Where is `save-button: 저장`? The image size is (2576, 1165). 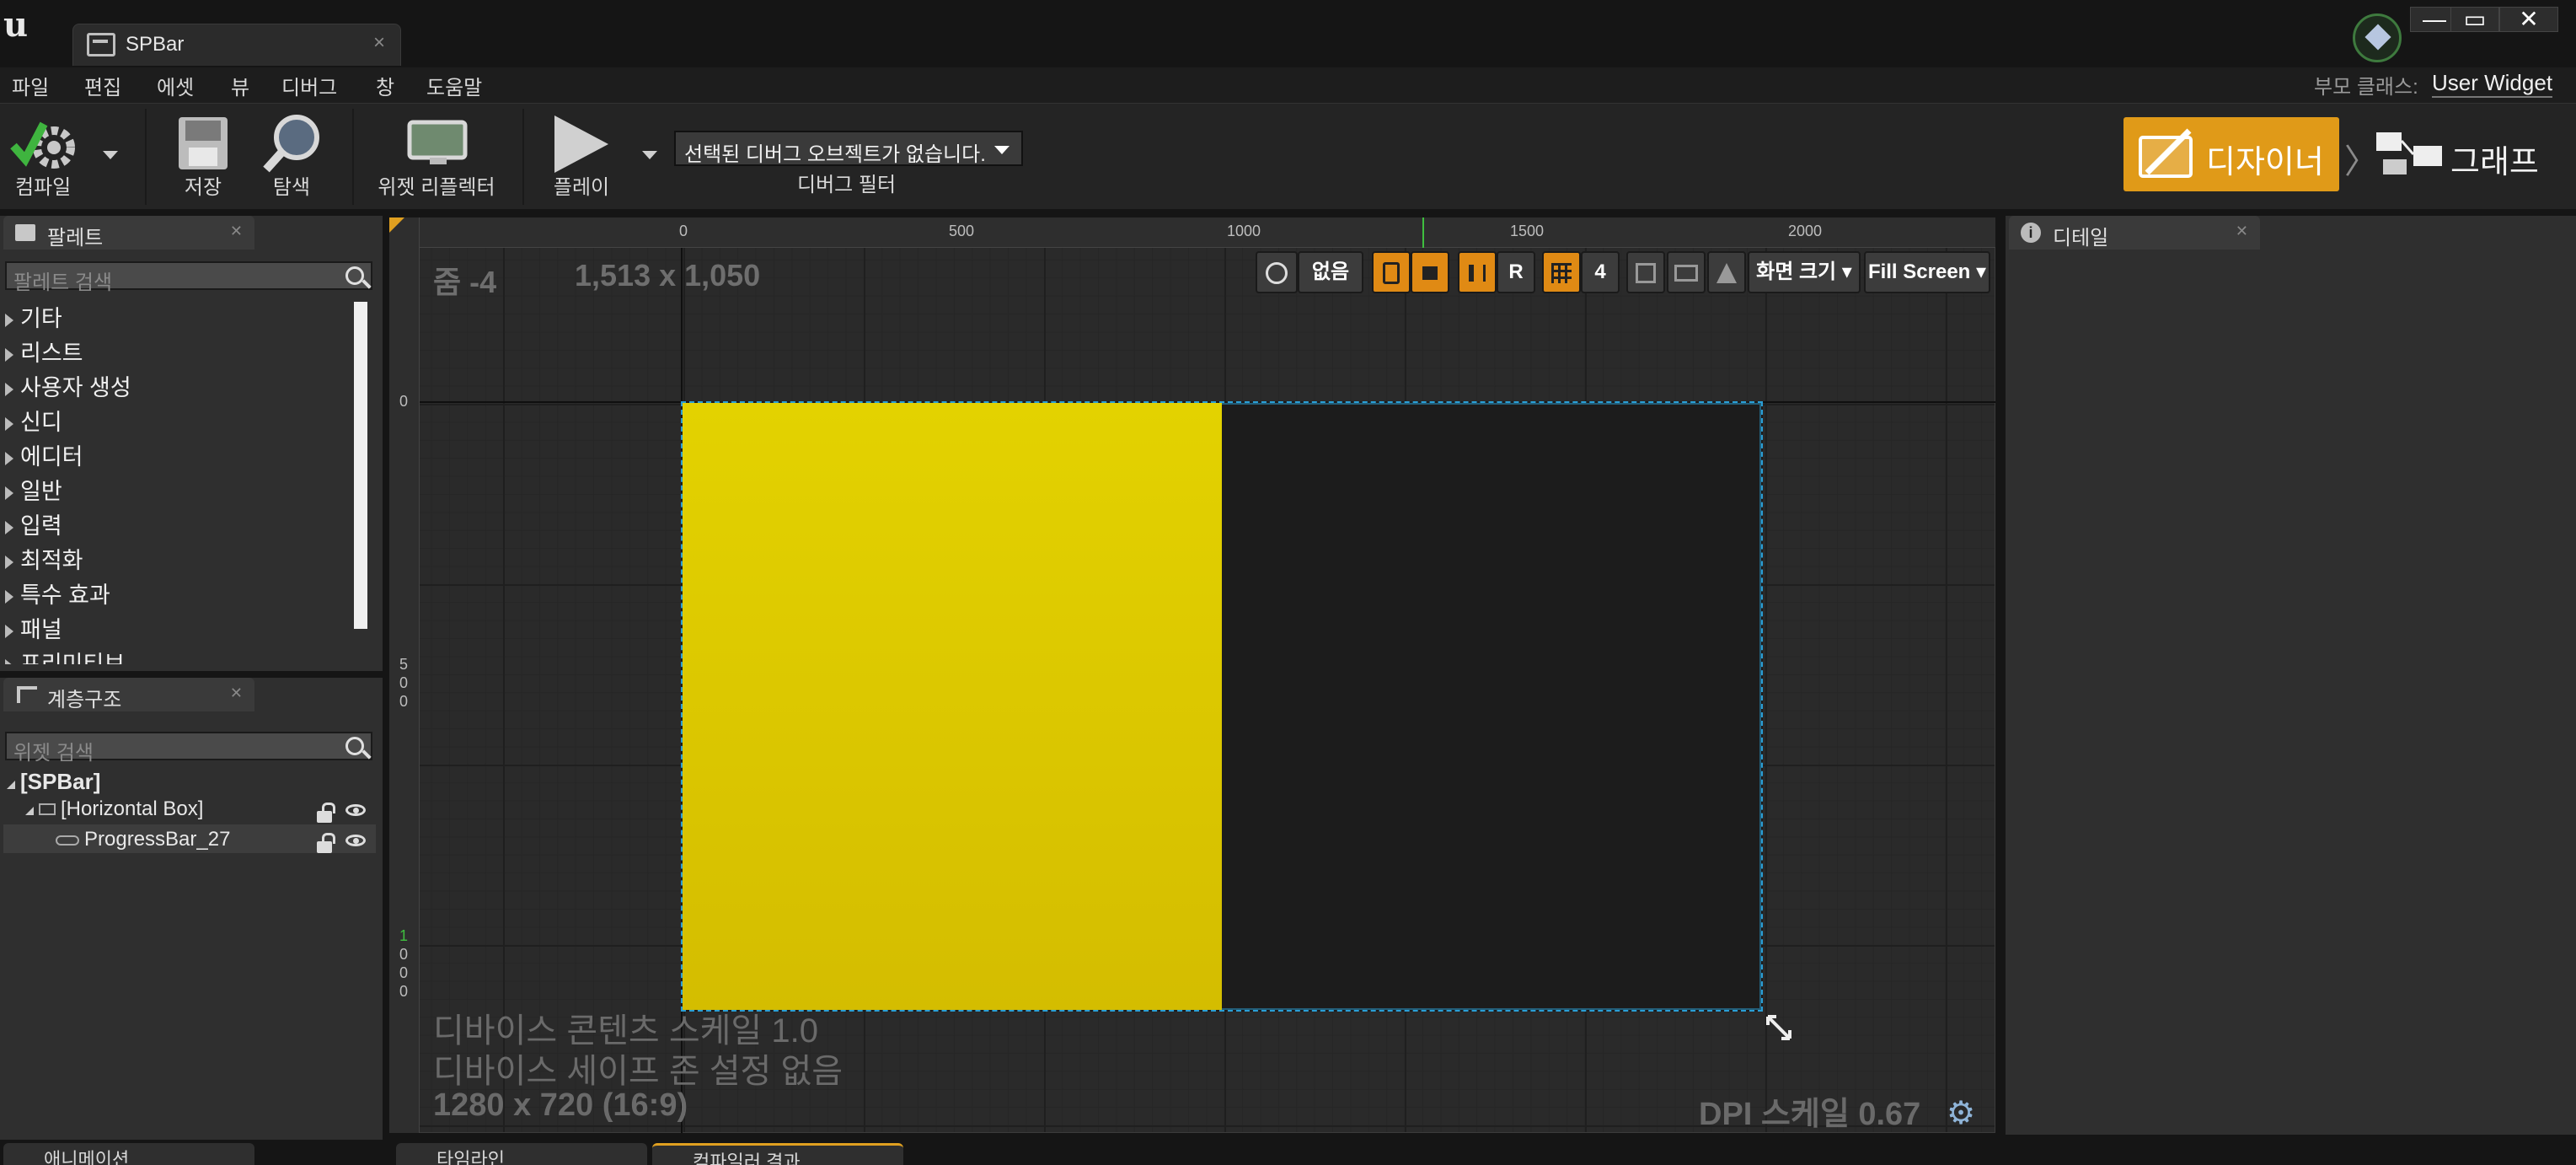
save-button: 저장 is located at coordinates (203, 157).